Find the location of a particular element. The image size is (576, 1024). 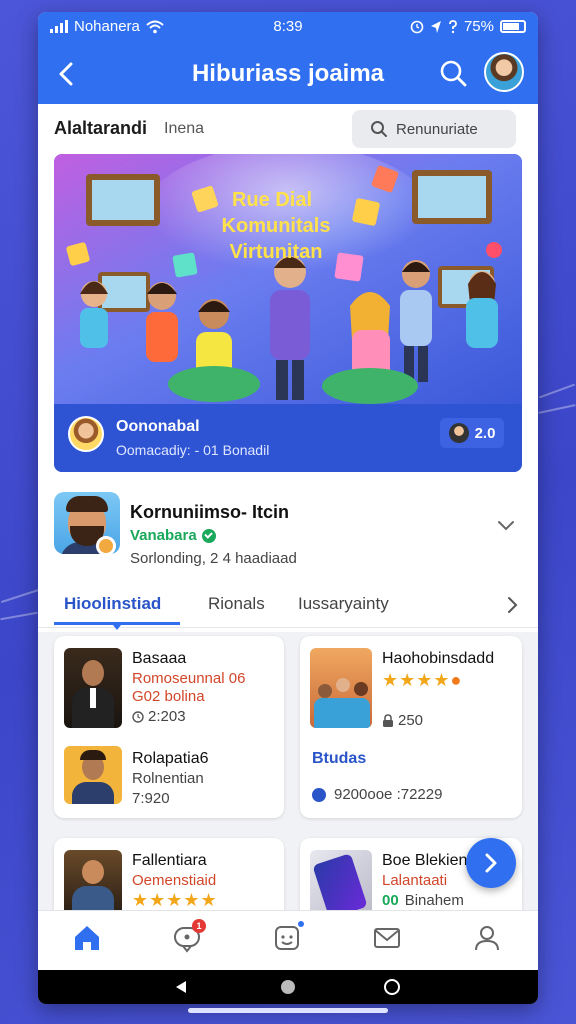

nav-home is located at coordinates (88, 939).